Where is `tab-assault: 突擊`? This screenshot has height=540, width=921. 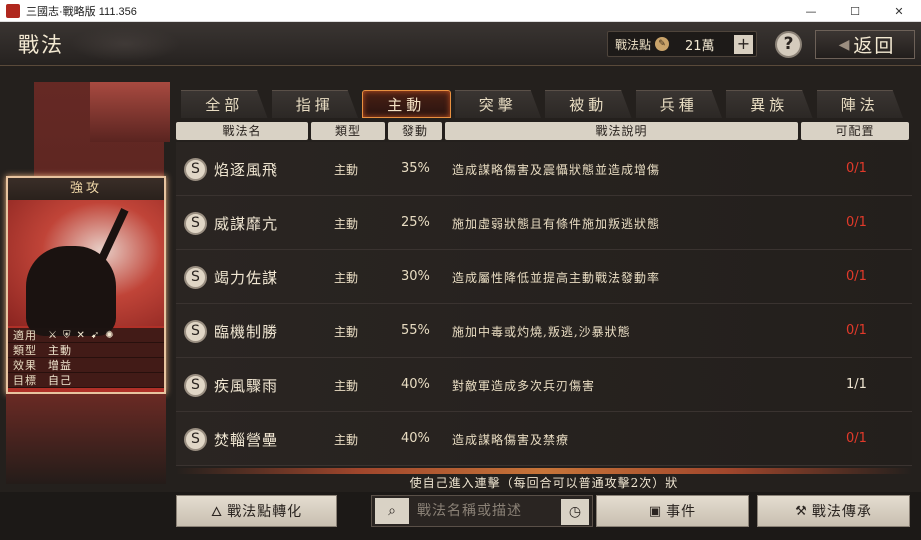 tab-assault: 突擊 is located at coordinates (497, 104).